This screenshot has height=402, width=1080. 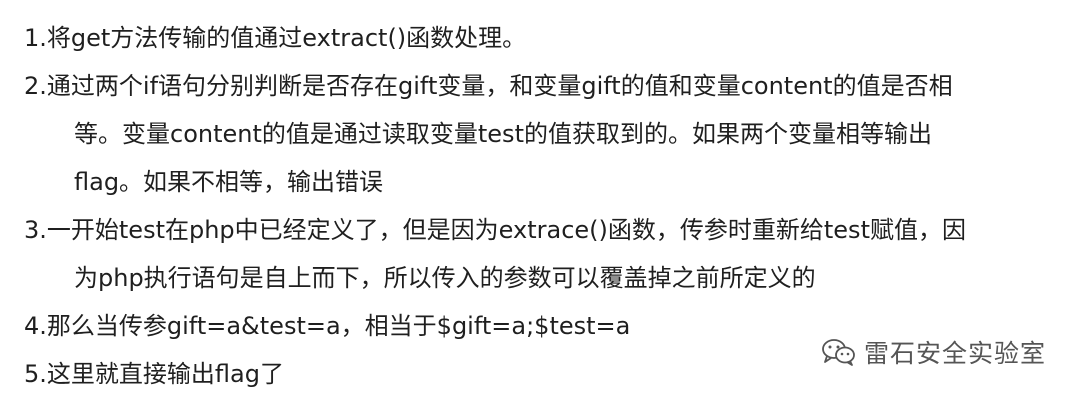 I want to click on list-item-5-text: 5.这里就直接输出flag了, so click(x=154, y=374).